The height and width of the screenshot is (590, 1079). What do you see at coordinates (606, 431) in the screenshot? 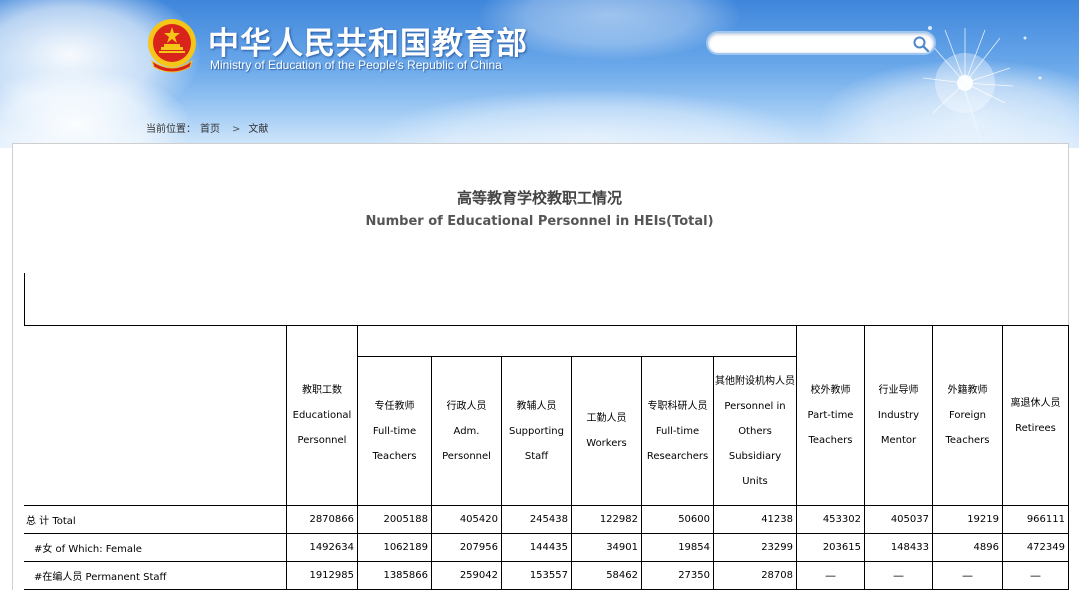
I see `column-header-workers: 工勤人员 Workers` at bounding box center [606, 431].